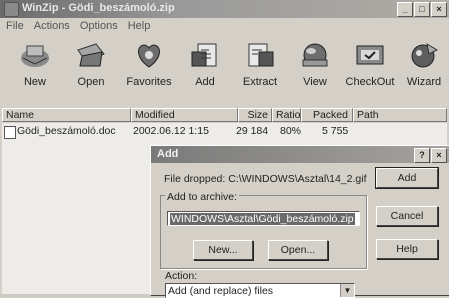  What do you see at coordinates (224, 9) in the screenshot?
I see `title-bar: WinZip - Gödi_beszámoló.zip _ □ ×` at bounding box center [224, 9].